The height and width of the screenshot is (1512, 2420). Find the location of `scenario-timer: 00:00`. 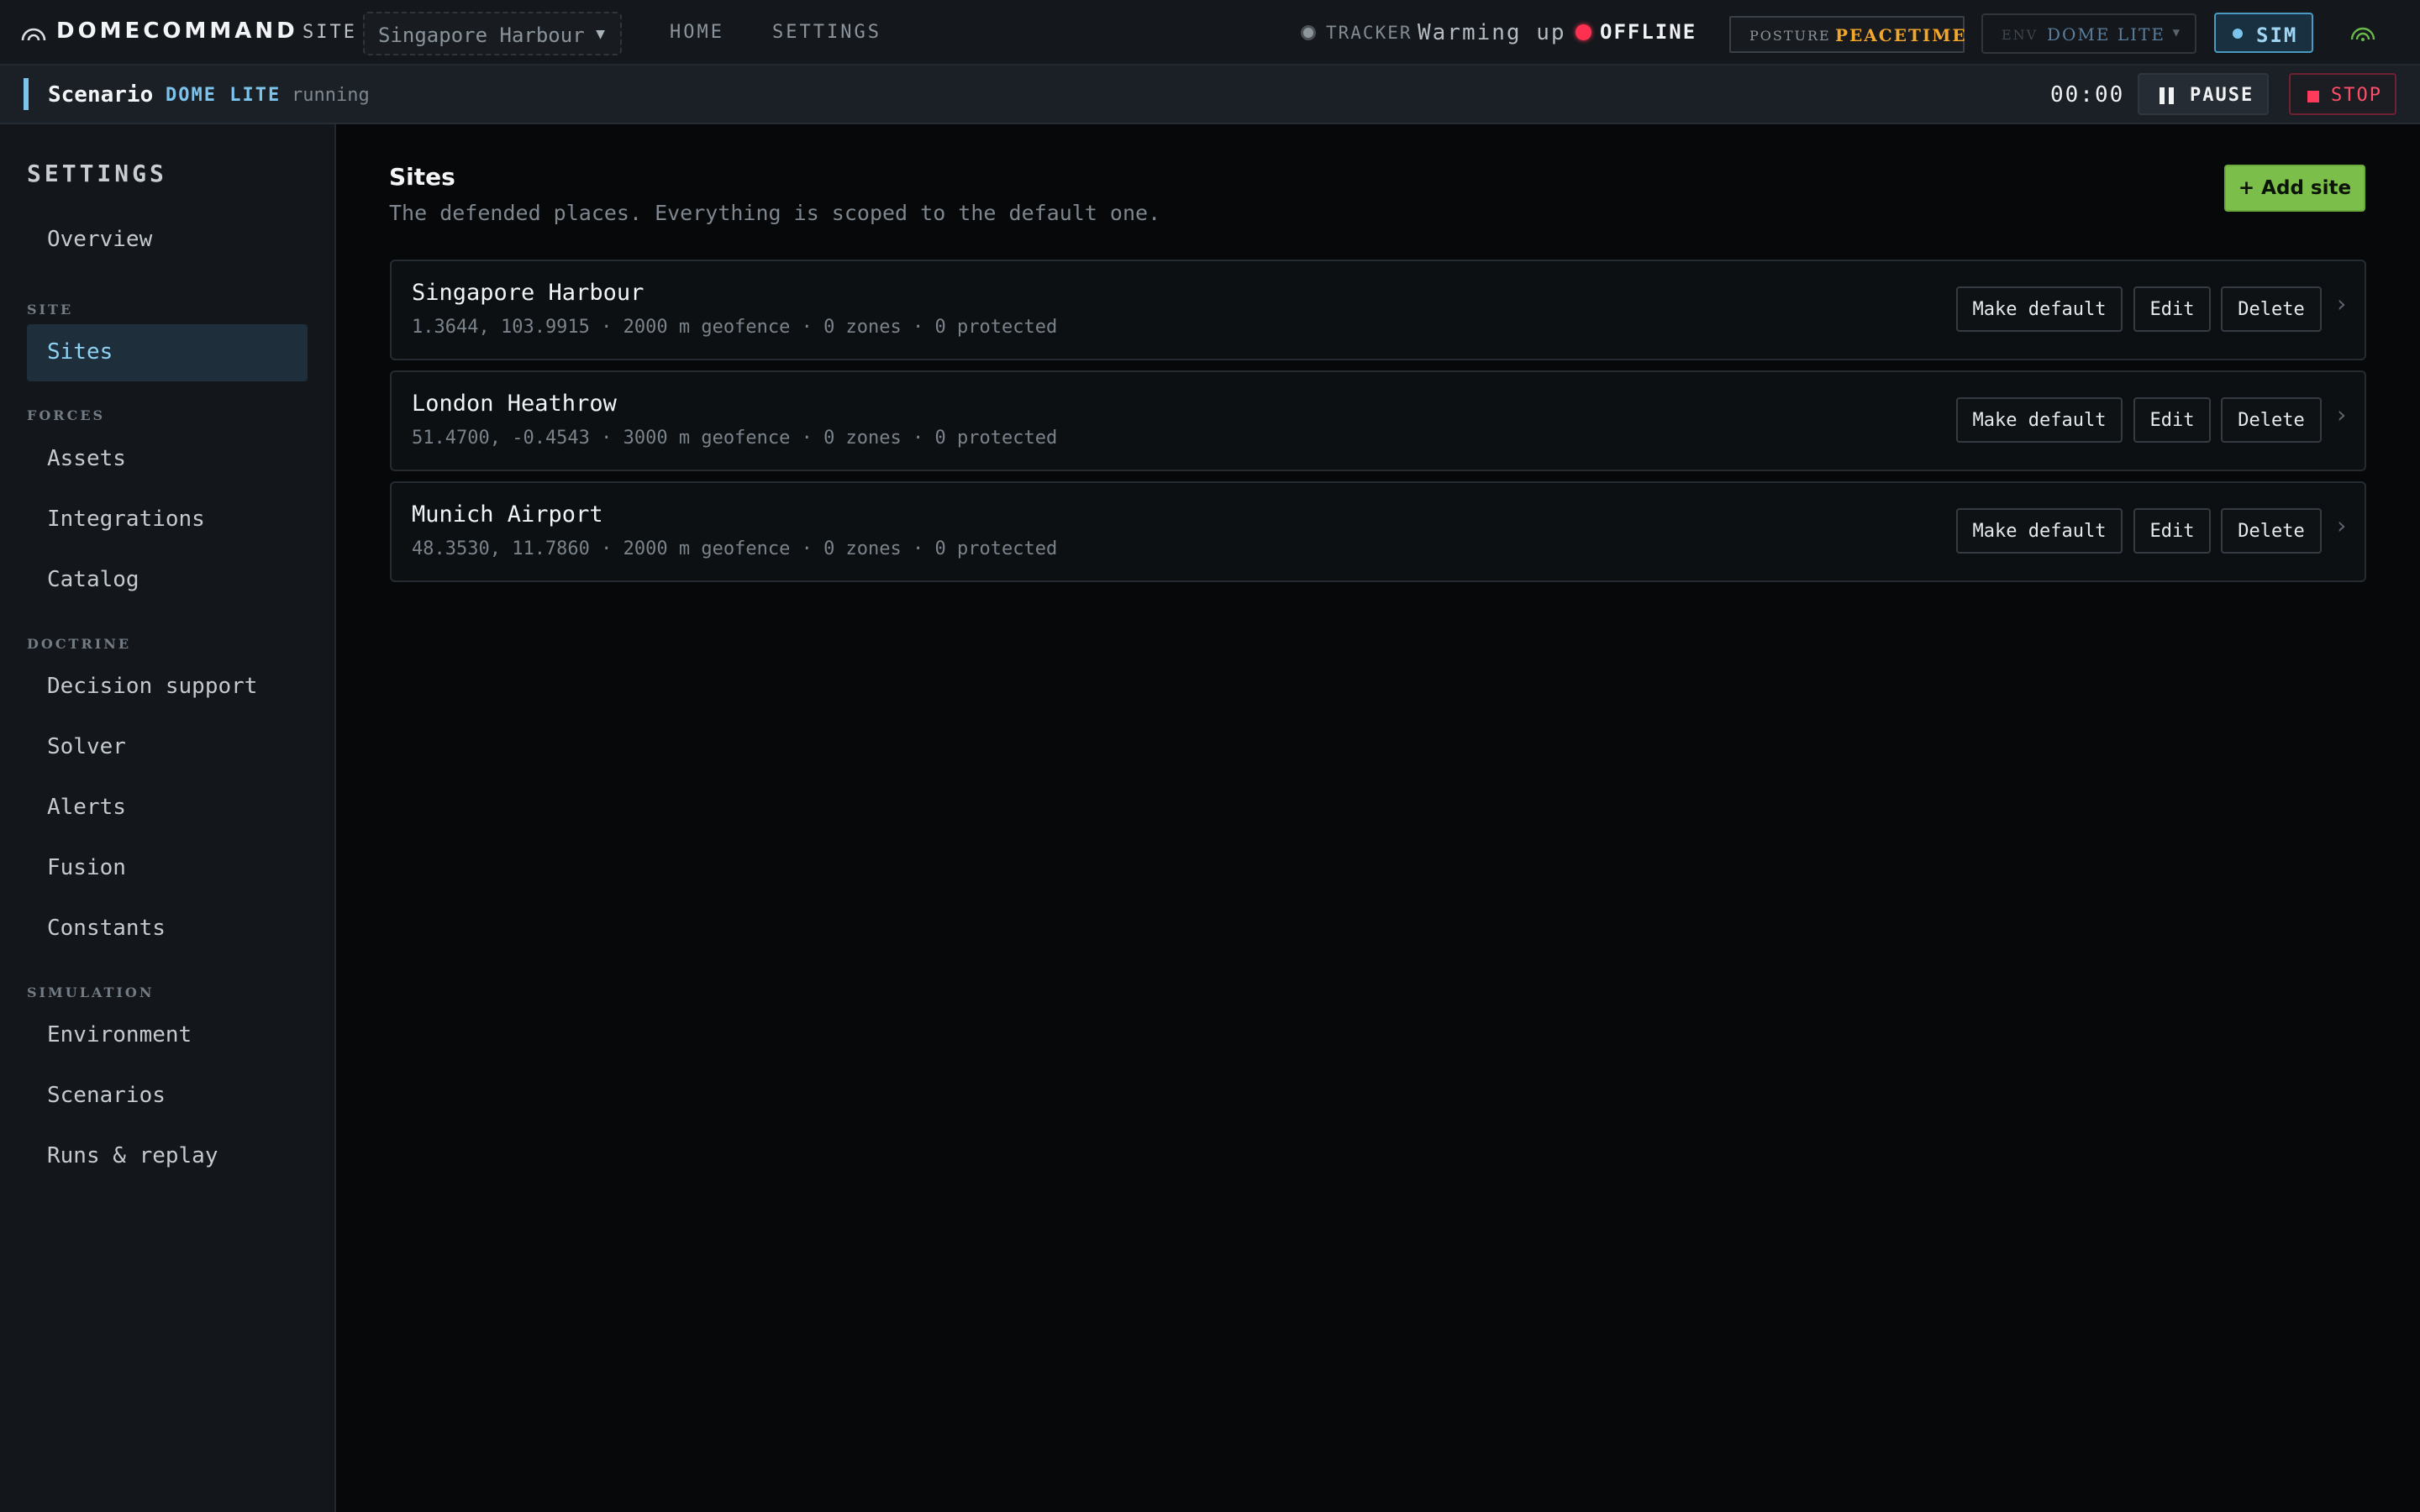

scenario-timer: 00:00 is located at coordinates (2087, 95).